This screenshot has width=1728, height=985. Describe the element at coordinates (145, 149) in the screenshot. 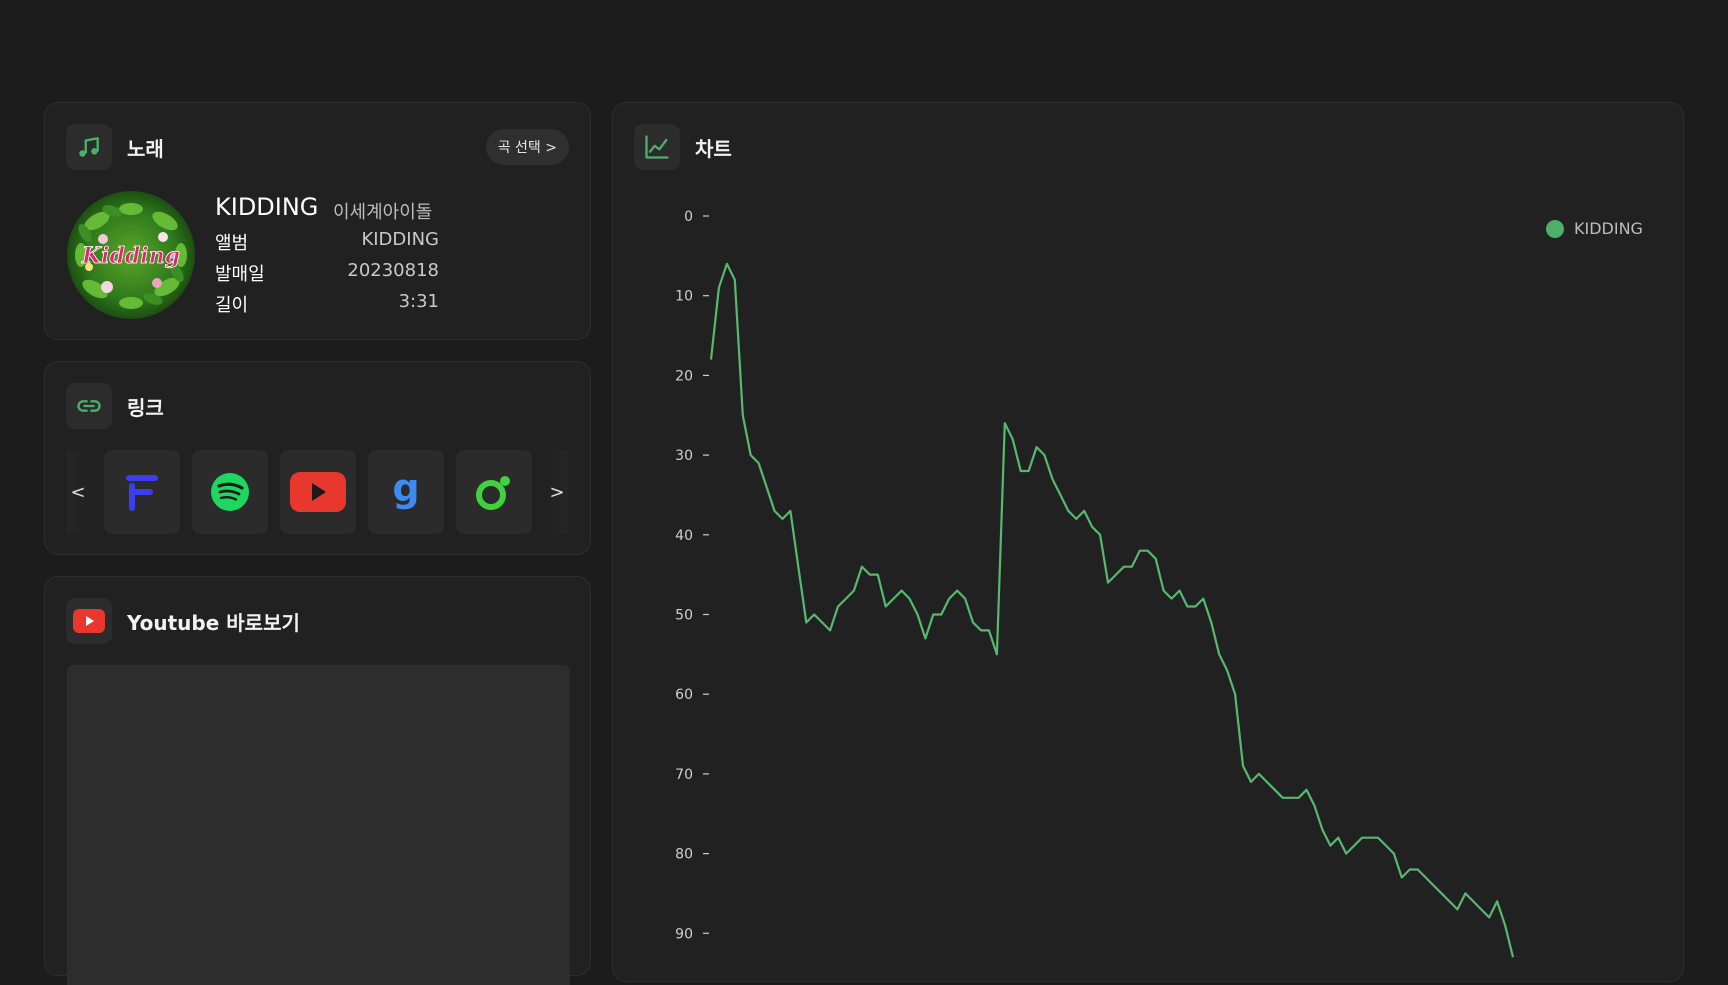

I see `song-card-title: 노래` at that location.